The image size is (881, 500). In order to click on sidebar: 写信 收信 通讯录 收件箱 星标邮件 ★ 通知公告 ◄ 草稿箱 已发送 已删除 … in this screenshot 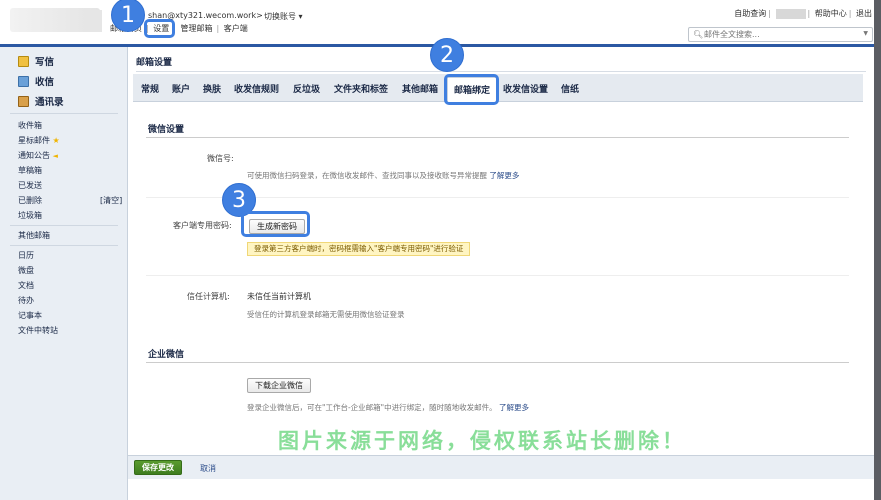, I will do `click(64, 273)`.